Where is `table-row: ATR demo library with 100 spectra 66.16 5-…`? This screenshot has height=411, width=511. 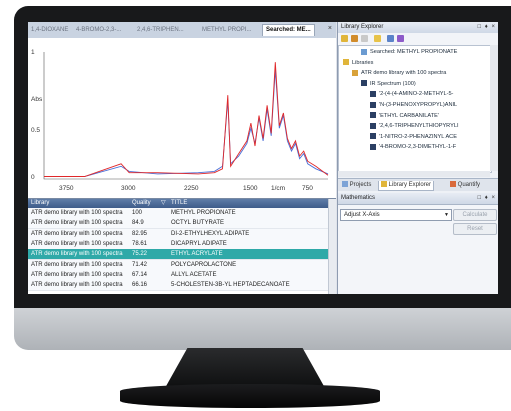
table-row: ATR demo library with 100 spectra 66.16 5-… is located at coordinates (182, 286).